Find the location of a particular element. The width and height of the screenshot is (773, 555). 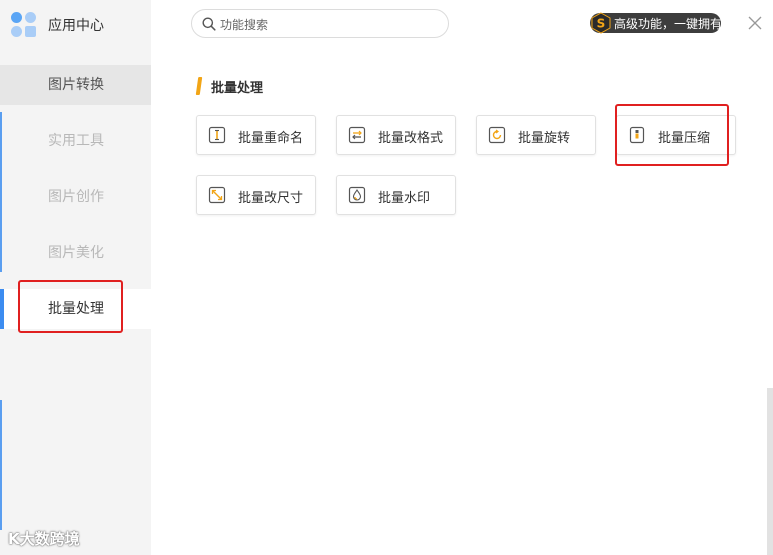

search-input is located at coordinates (330, 24).